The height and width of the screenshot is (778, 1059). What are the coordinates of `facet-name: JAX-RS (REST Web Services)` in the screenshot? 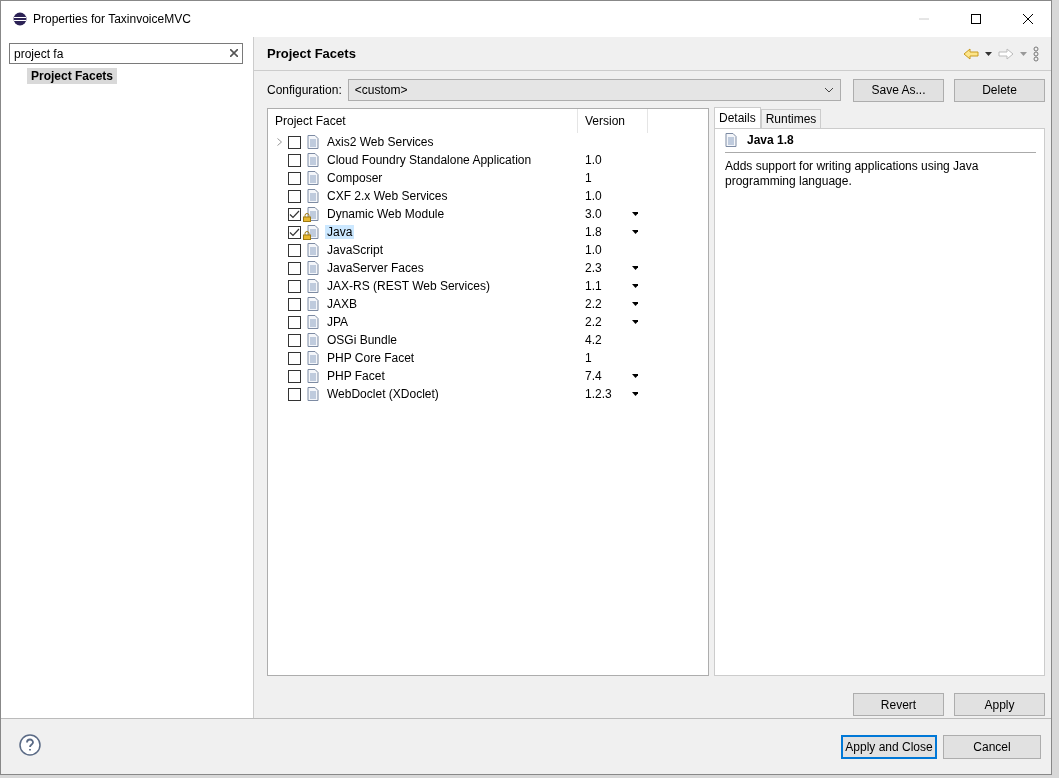 It's located at (408, 286).